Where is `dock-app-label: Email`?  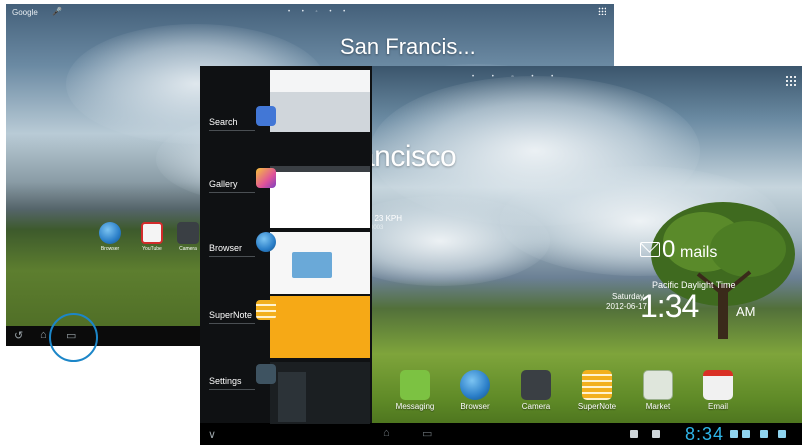 dock-app-label: Email is located at coordinates (717, 406).